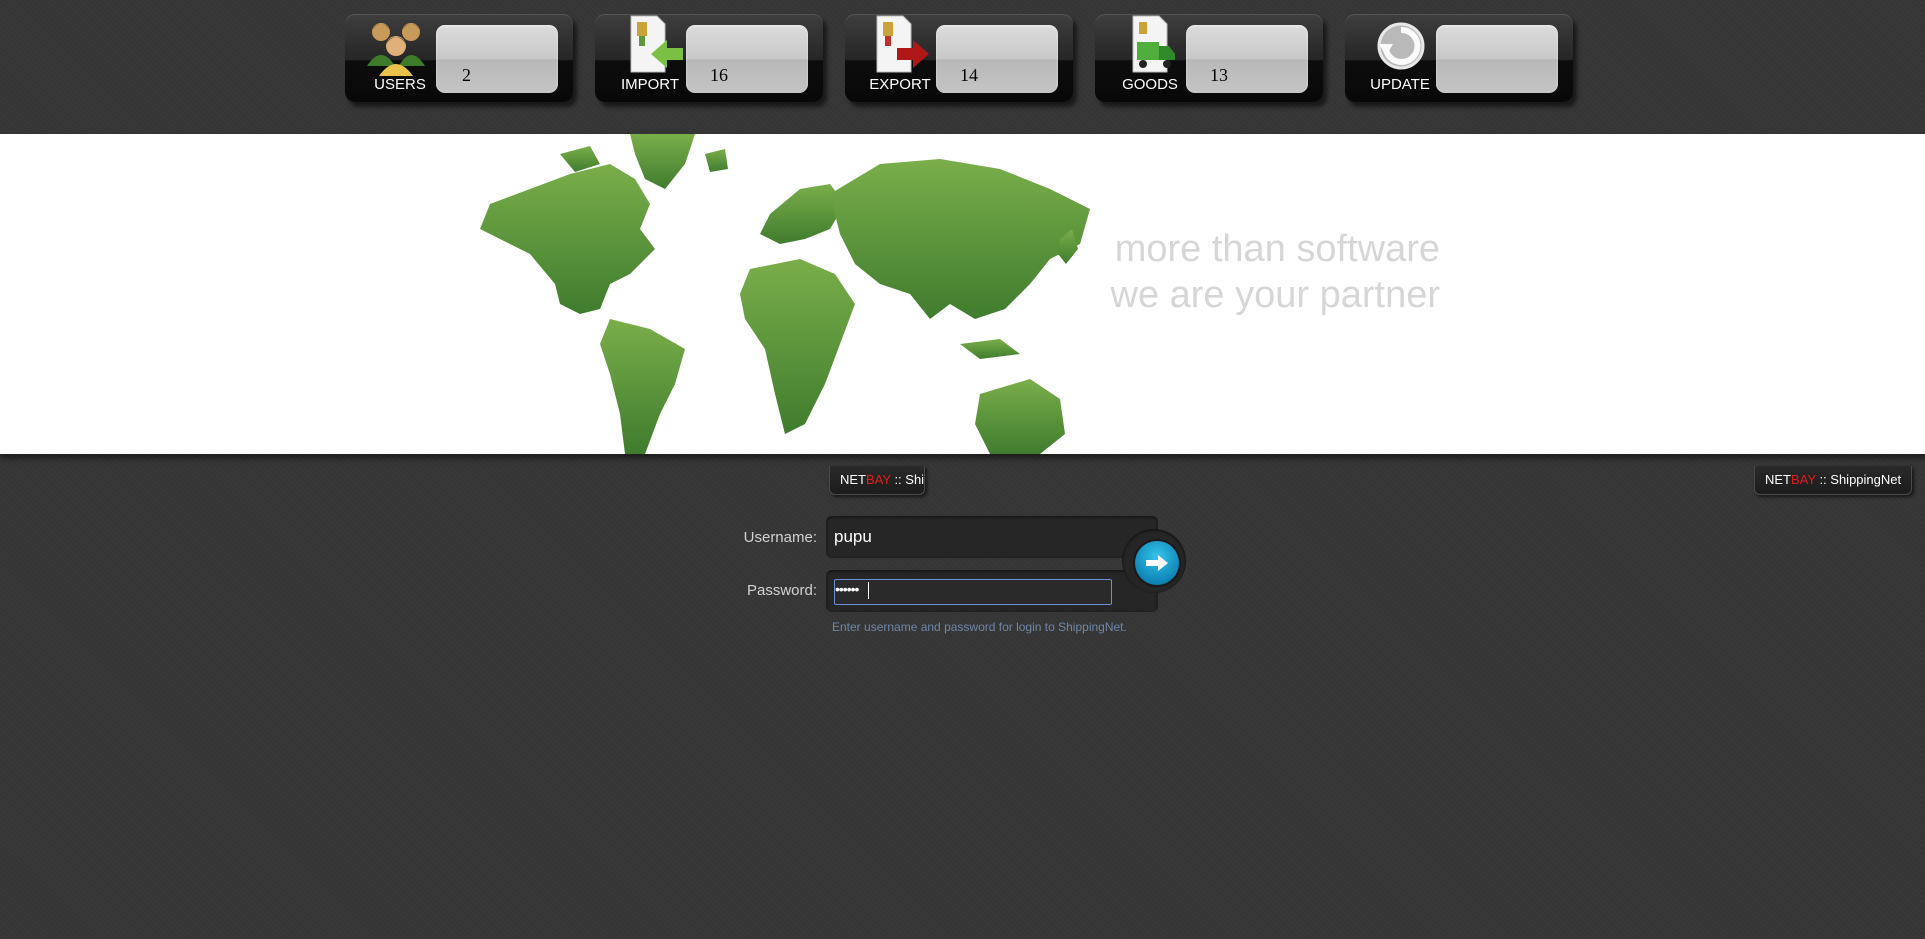 The image size is (1925, 939). Describe the element at coordinates (396, 49) in the screenshot. I see `users-icon` at that location.